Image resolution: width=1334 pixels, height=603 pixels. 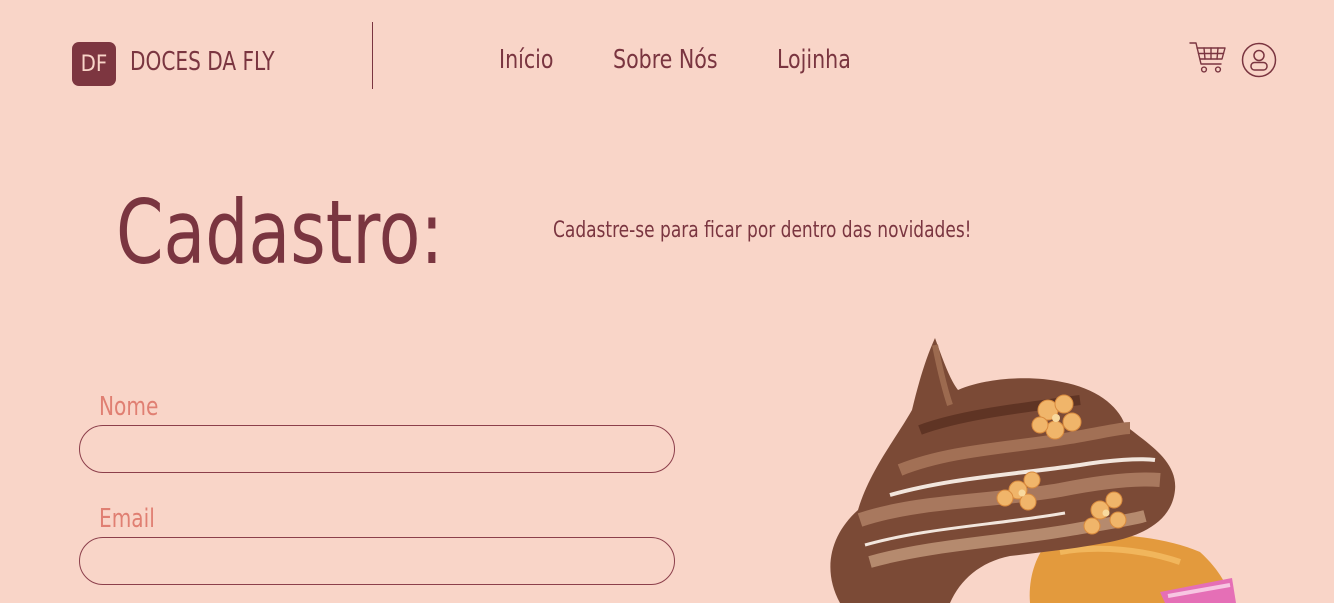 I want to click on nav-lojinha: Lojinha, so click(x=814, y=60).